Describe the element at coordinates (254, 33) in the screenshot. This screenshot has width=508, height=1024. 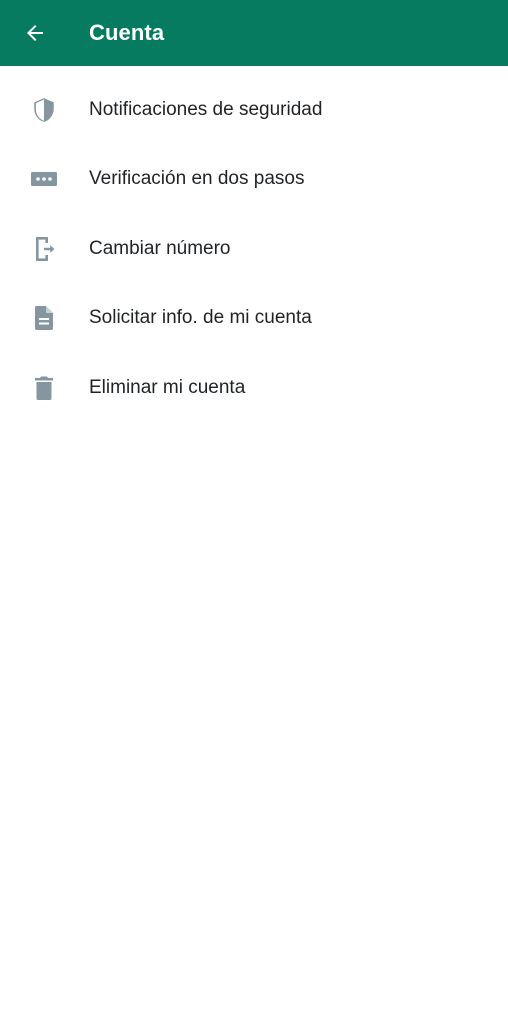
I see `app-bar: Cuenta` at that location.